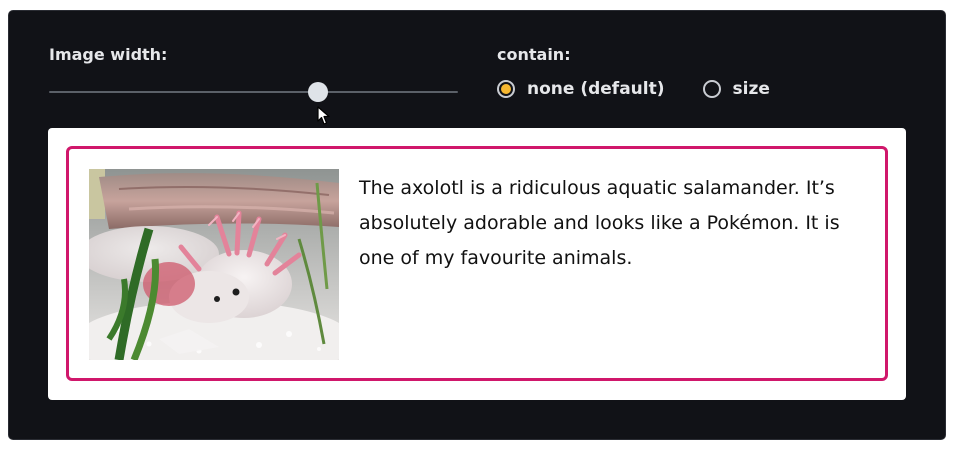  I want to click on radio-option-size: size, so click(736, 89).